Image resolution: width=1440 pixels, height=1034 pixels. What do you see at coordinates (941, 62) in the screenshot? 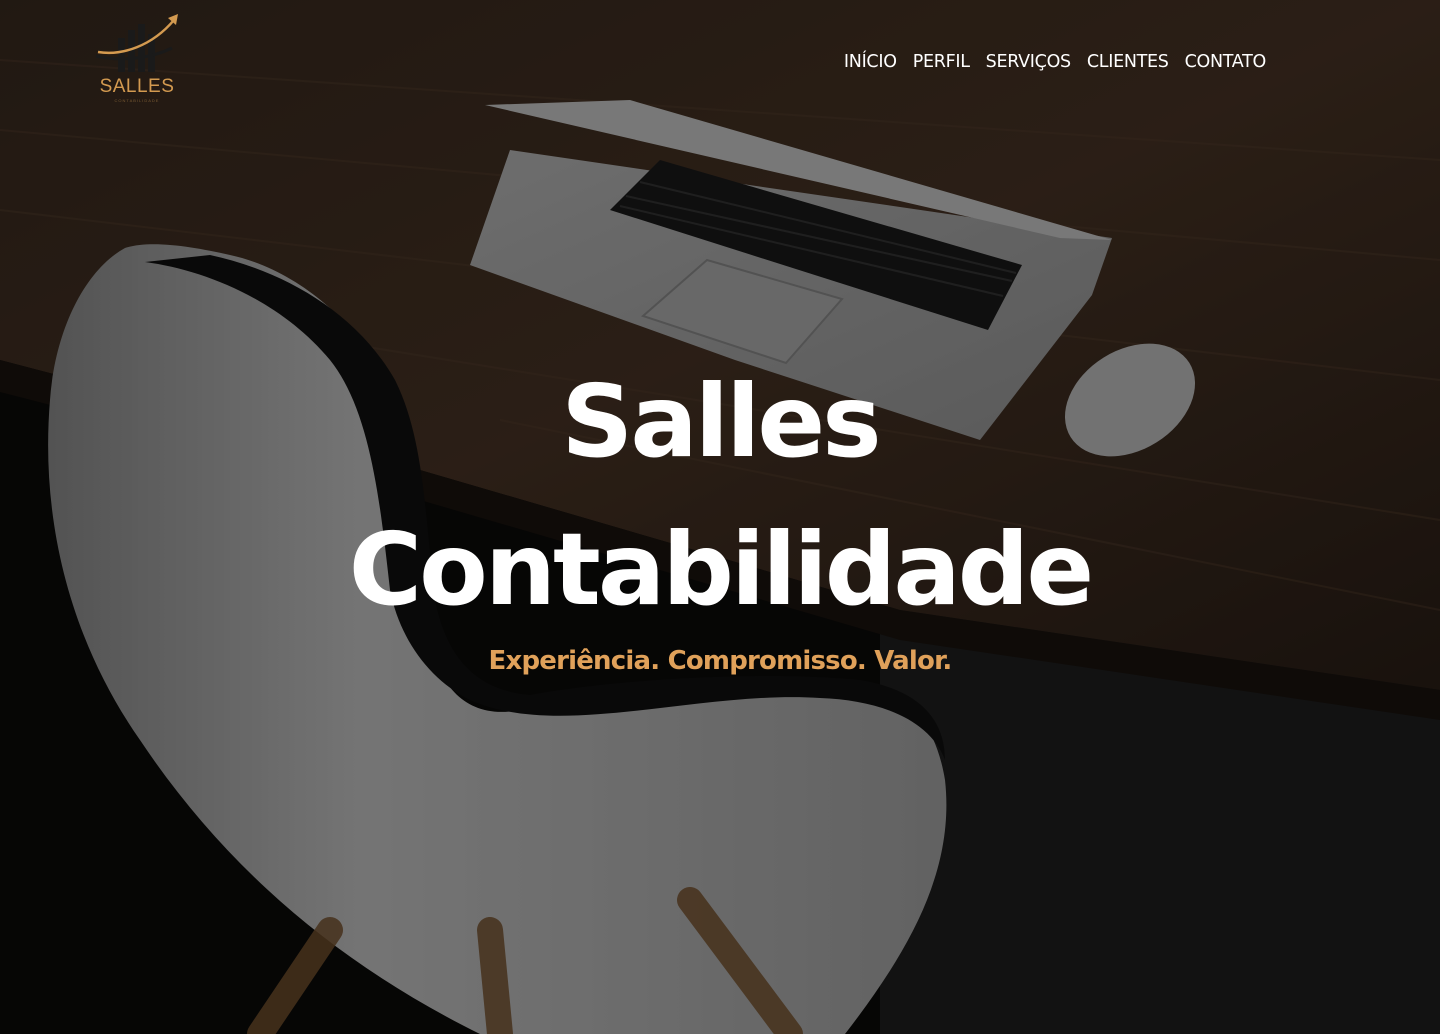
I see `nav-link-perfil: PERFIL` at bounding box center [941, 62].